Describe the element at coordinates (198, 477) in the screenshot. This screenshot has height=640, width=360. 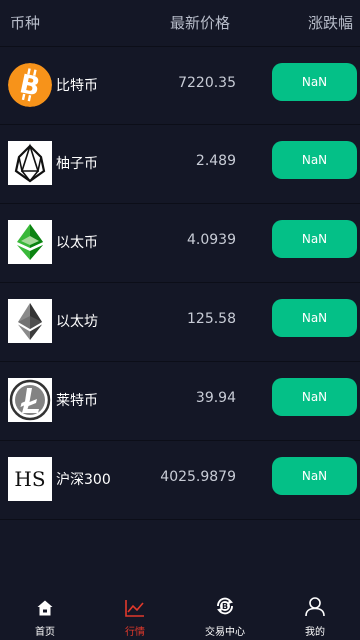
I see `coin-price: 4025.9879` at that location.